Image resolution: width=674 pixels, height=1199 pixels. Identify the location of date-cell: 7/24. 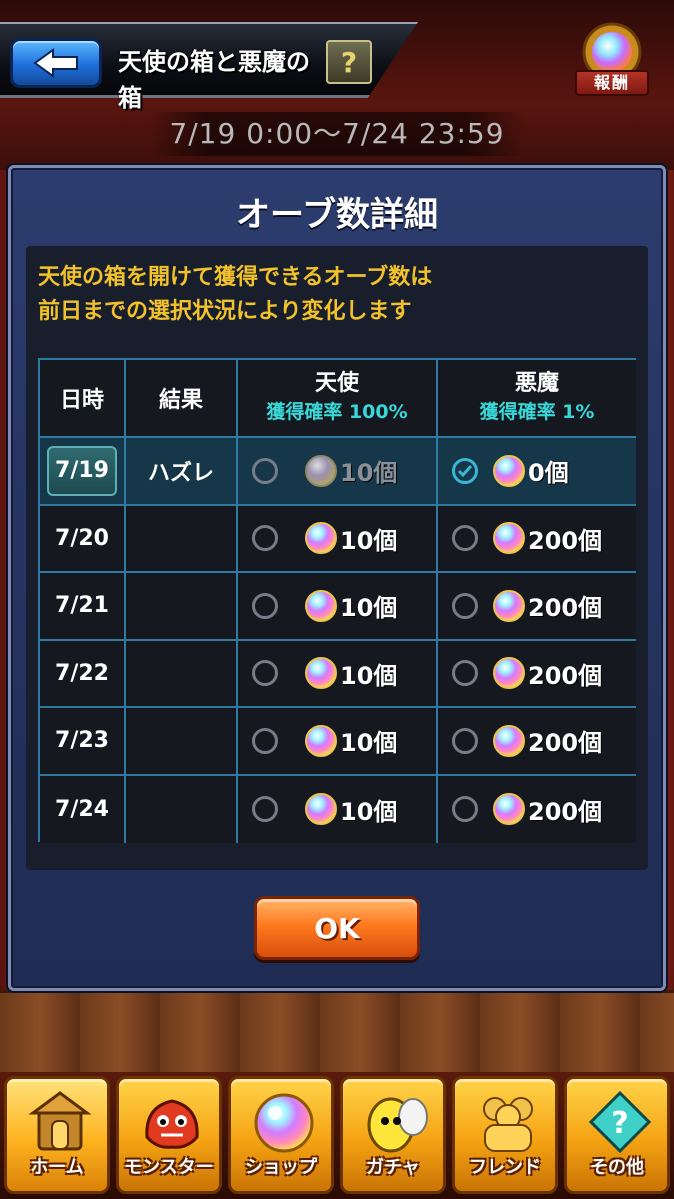
(83, 809).